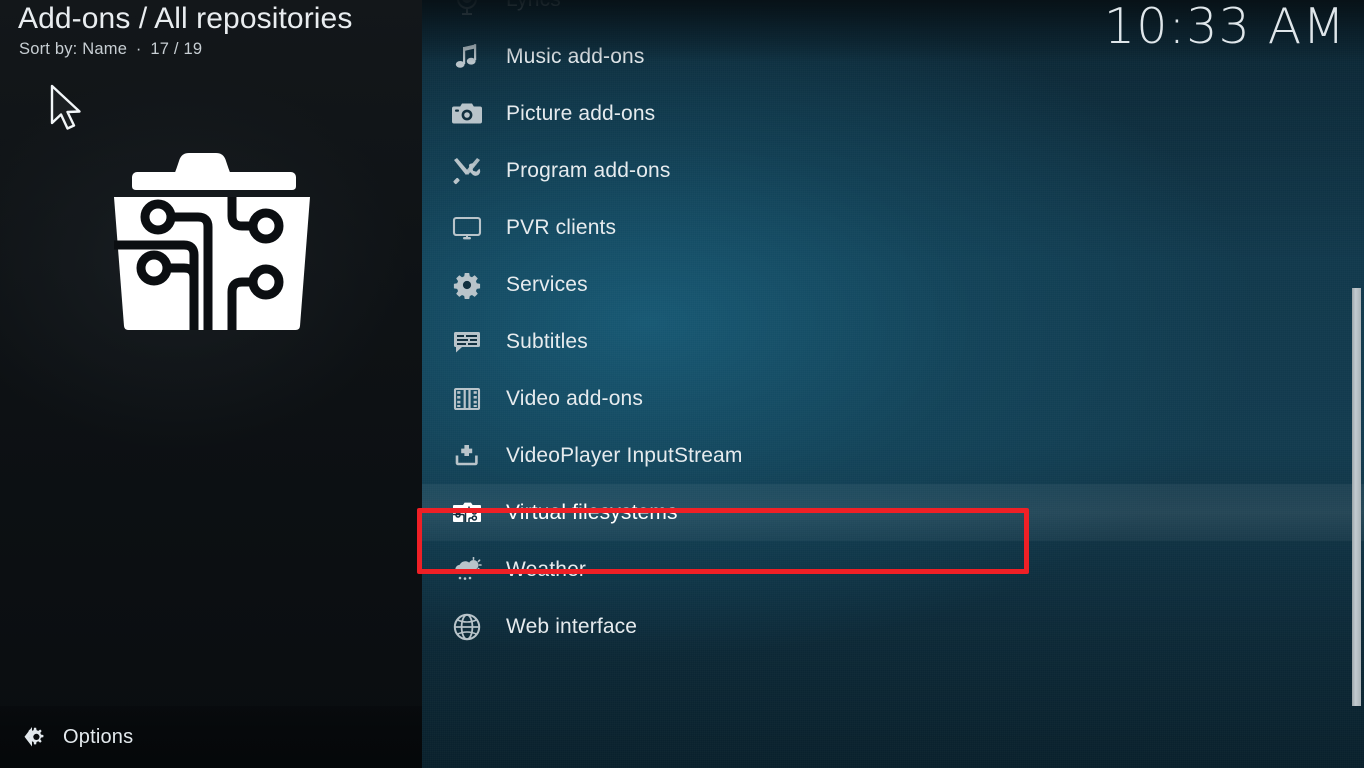 This screenshot has height=768, width=1364. What do you see at coordinates (48, 49) in the screenshot?
I see `sort-by-label: Sort by:` at bounding box center [48, 49].